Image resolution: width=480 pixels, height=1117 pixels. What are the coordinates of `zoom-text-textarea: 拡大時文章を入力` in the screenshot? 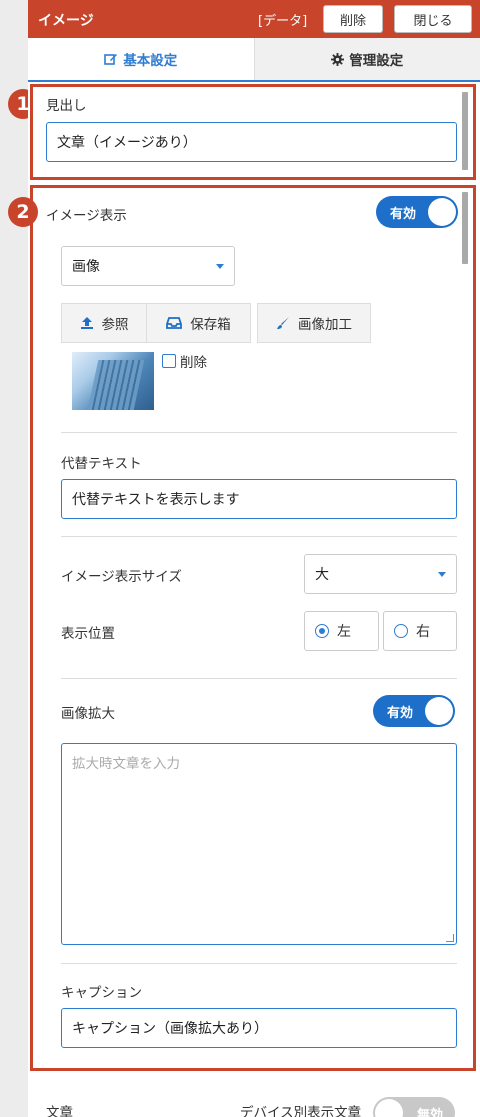 It's located at (259, 844).